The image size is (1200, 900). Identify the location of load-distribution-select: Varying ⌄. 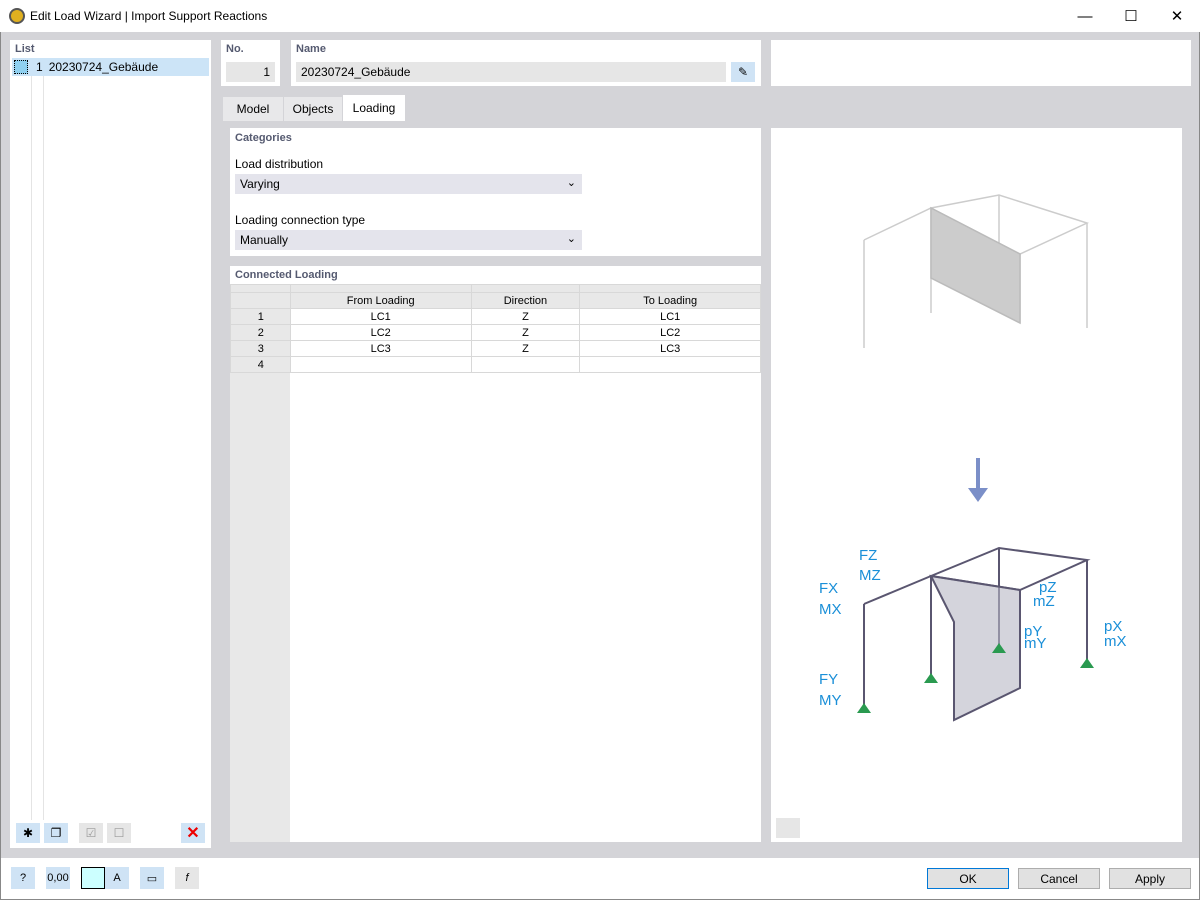
(408, 184).